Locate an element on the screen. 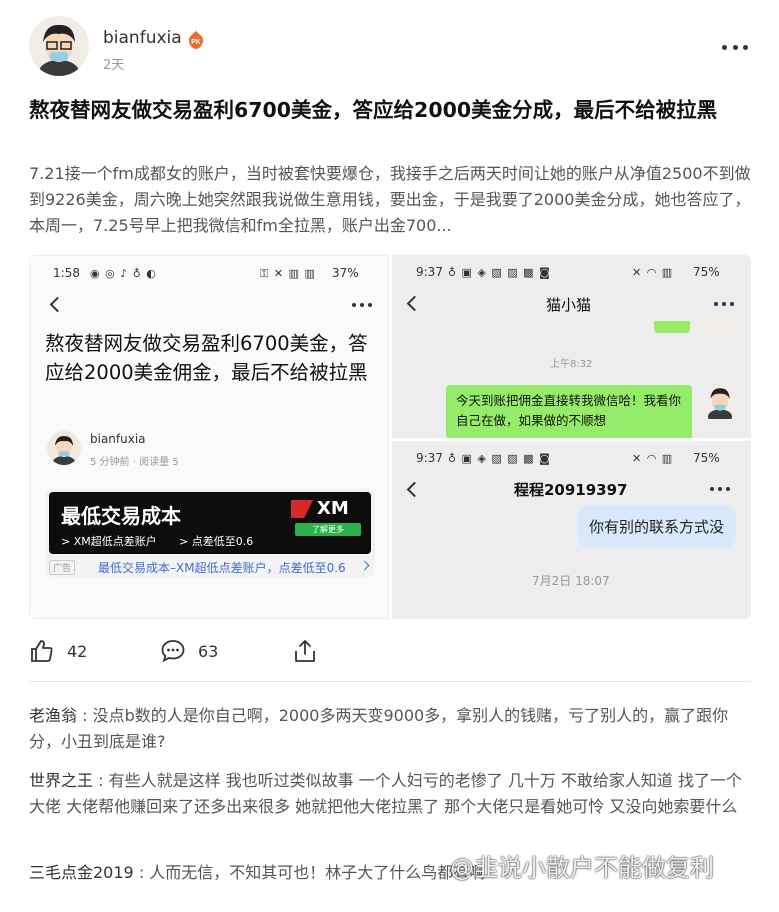 This screenshot has width=779, height=912. comment-text: 人而无信，不知其可也！林子大了什么鸟都有啊 is located at coordinates (317, 872).